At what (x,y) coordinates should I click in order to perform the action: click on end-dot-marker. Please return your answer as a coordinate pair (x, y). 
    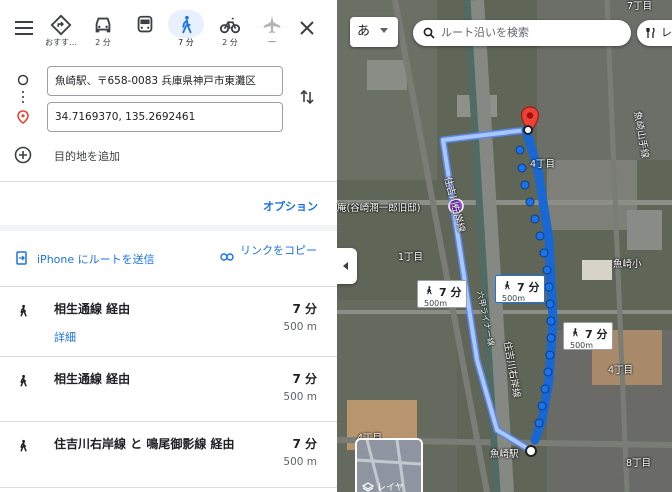
    Looking at the image, I should click on (528, 130).